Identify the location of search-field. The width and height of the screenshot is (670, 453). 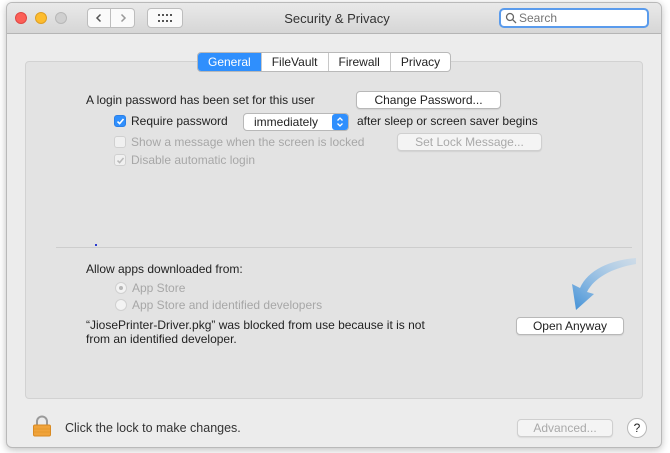
(574, 18).